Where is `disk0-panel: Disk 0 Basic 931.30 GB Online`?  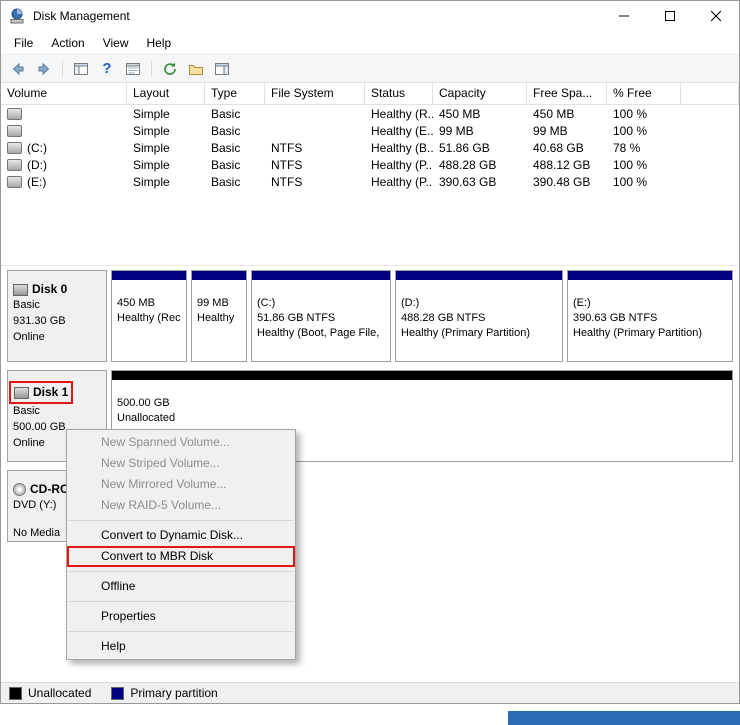 disk0-panel: Disk 0 Basic 931.30 GB Online is located at coordinates (57, 316).